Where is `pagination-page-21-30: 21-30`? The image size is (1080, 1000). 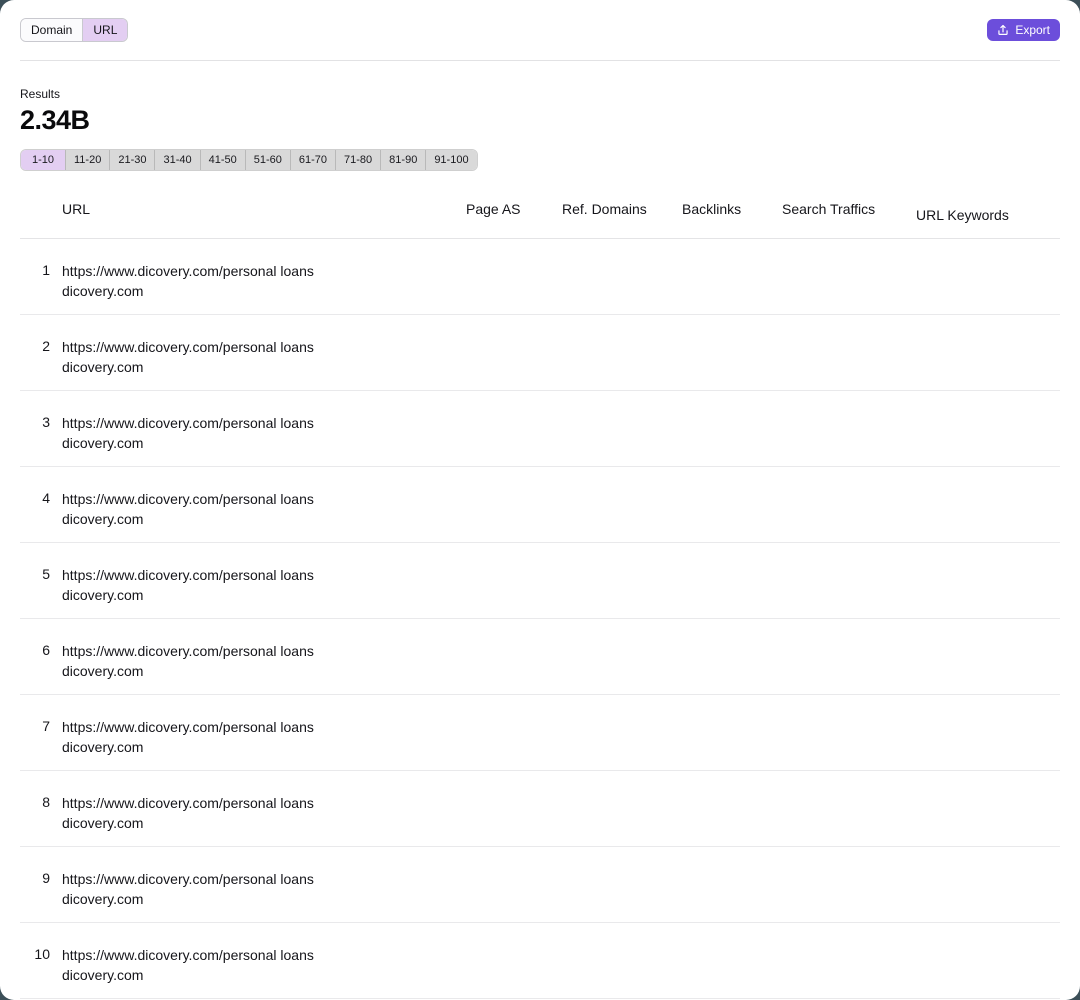
pagination-page-21-30: 21-30 is located at coordinates (132, 160).